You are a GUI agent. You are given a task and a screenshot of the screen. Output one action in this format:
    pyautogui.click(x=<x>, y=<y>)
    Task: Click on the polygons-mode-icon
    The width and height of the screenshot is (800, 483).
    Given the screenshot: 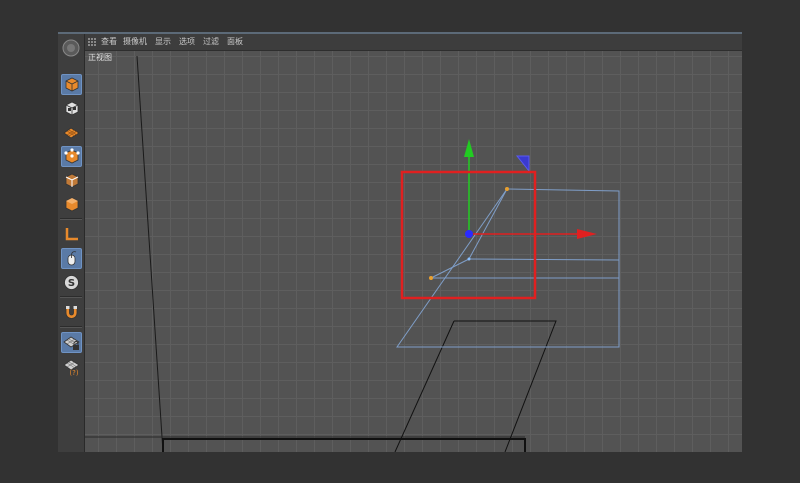 What is the action you would take?
    pyautogui.click(x=72, y=204)
    